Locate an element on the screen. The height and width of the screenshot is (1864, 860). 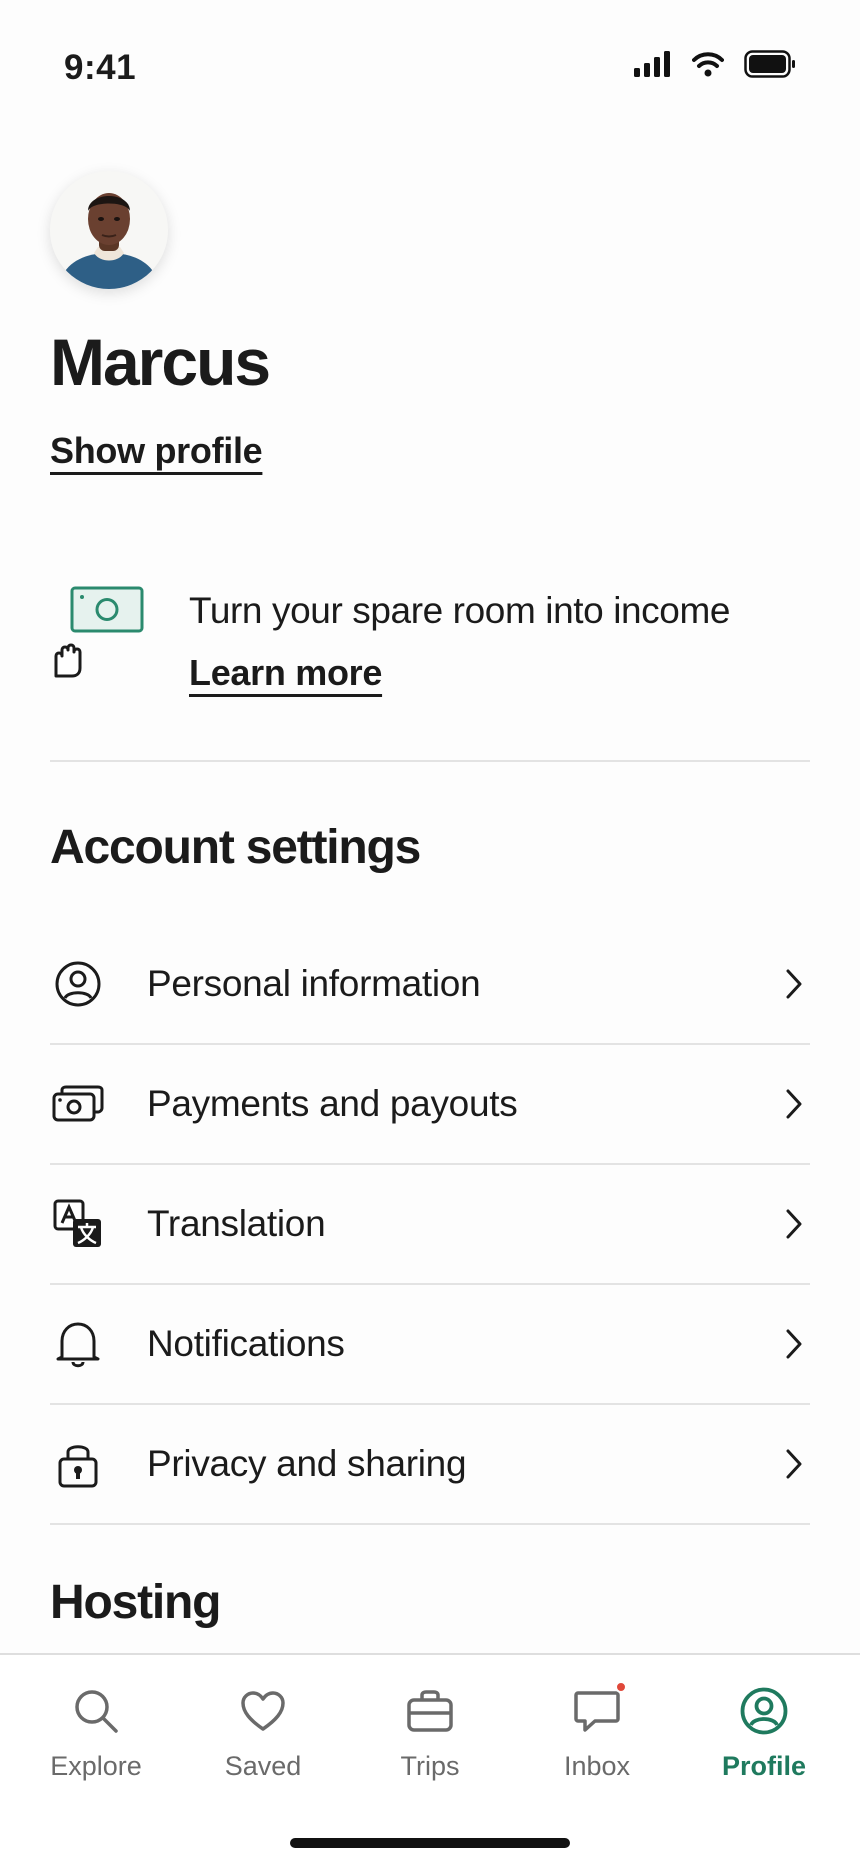
show-profile-link: Show profile is located at coordinates (156, 451).